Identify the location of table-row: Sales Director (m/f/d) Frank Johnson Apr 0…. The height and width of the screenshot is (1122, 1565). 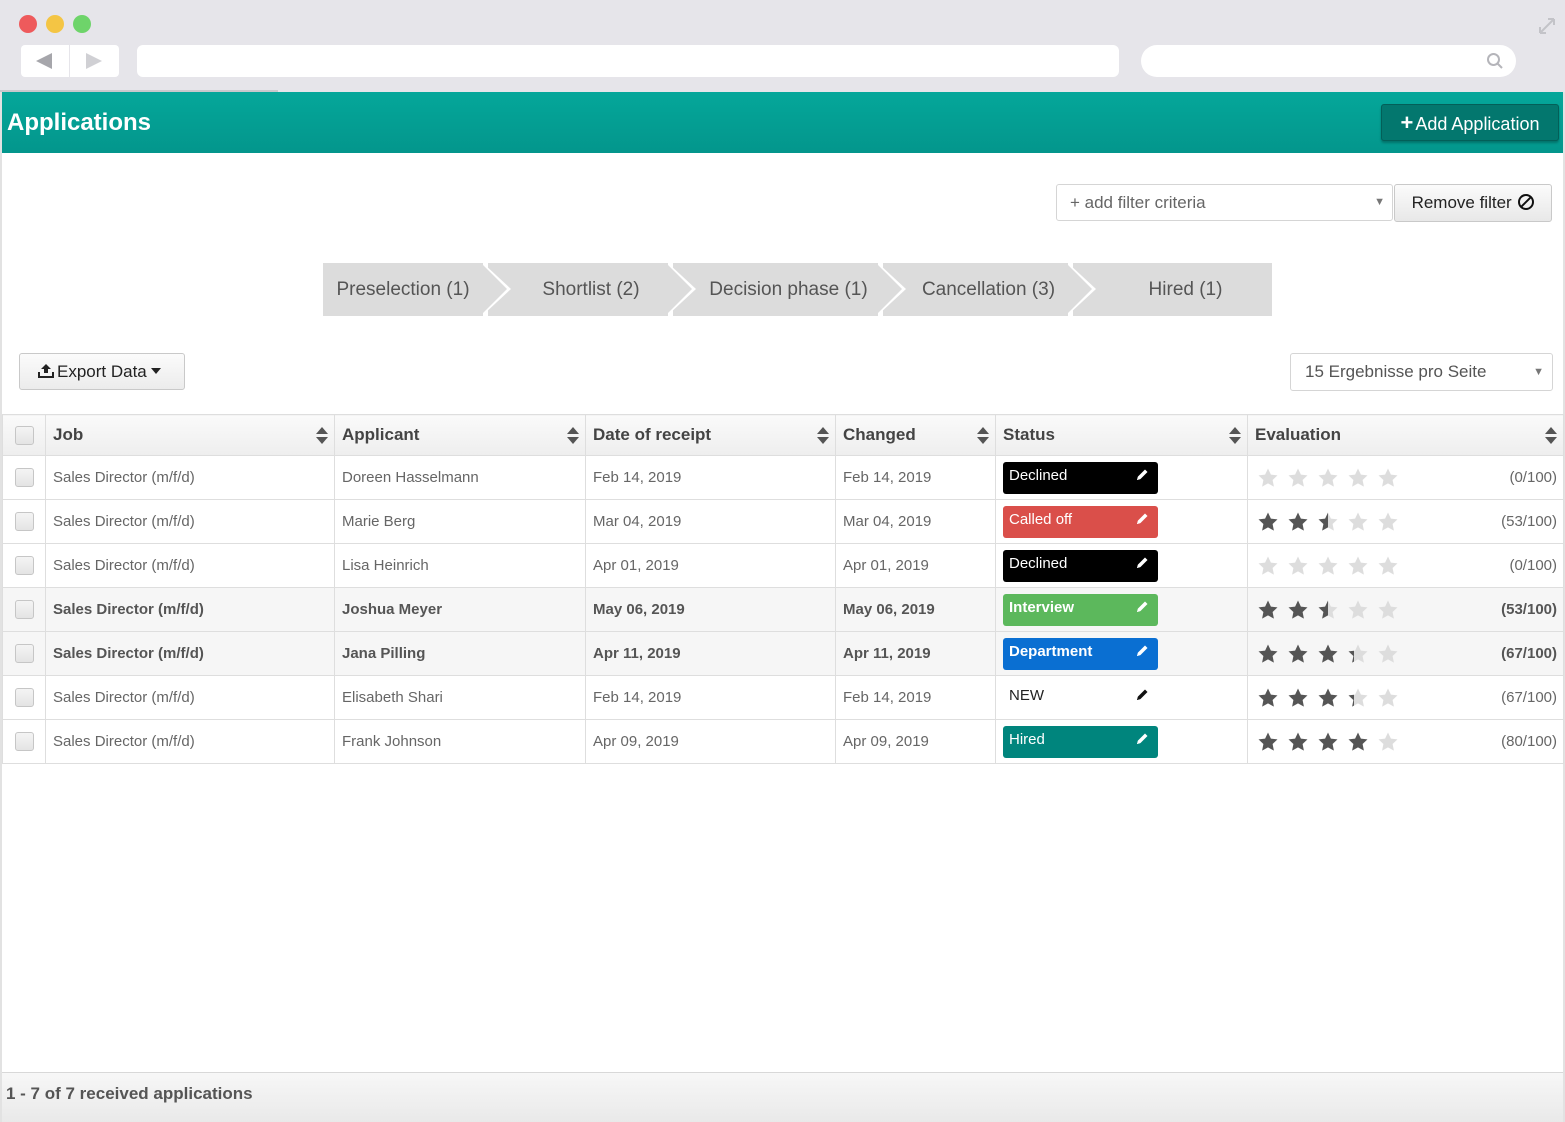
(783, 741).